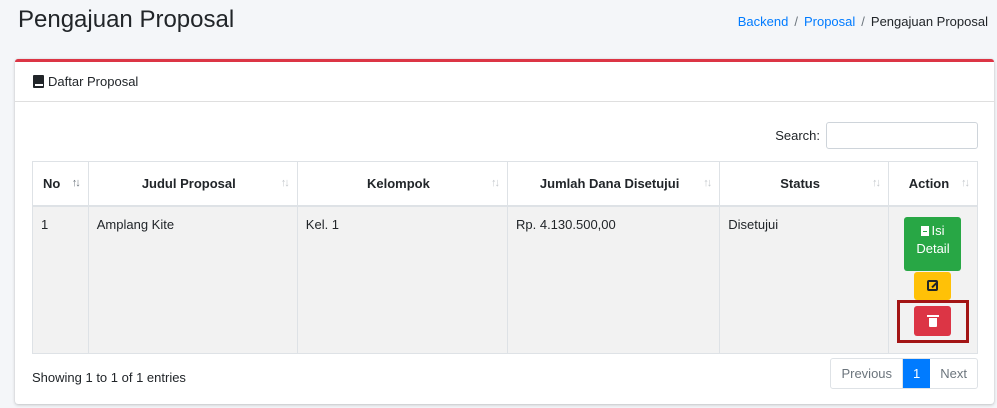  Describe the element at coordinates (804, 279) in the screenshot. I see `cell-status: Disetujui` at that location.